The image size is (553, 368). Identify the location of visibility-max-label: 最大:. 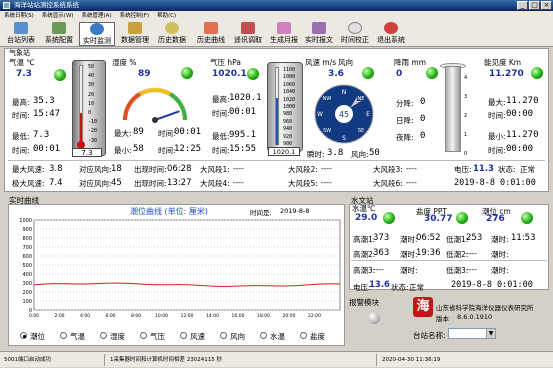
(497, 102).